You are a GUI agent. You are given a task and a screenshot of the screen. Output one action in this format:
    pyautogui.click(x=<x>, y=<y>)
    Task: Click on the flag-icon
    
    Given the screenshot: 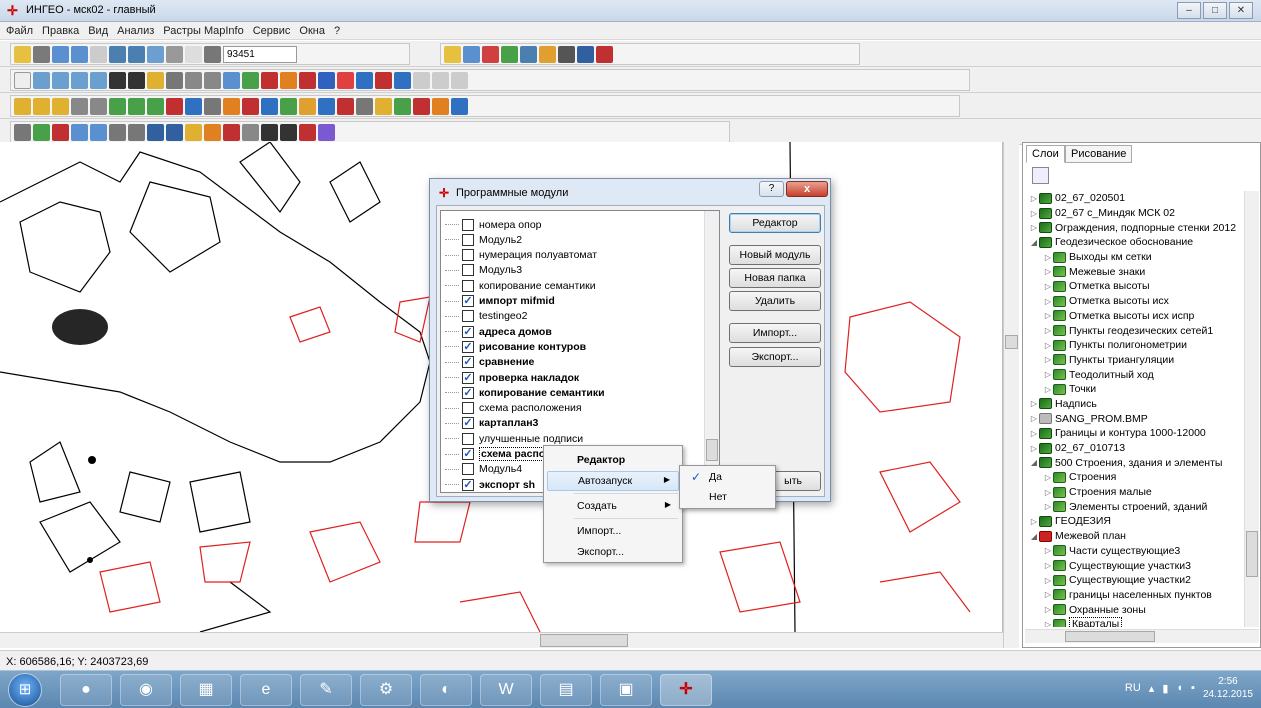 What is the action you would take?
    pyautogui.click(x=174, y=106)
    